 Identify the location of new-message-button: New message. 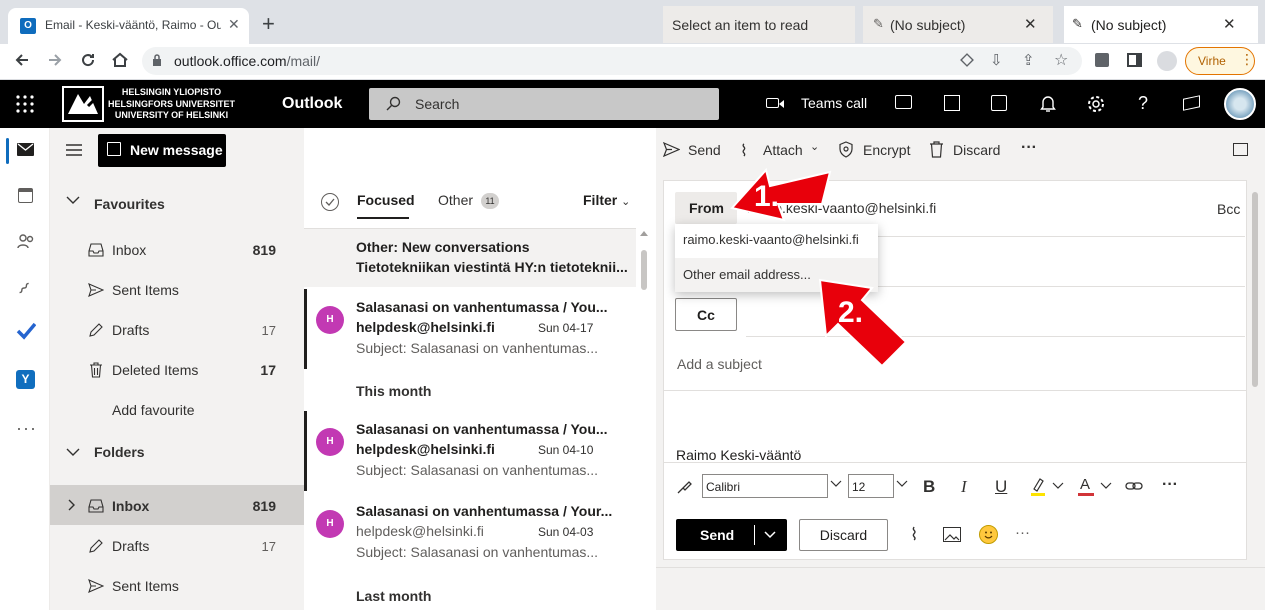
(162, 150).